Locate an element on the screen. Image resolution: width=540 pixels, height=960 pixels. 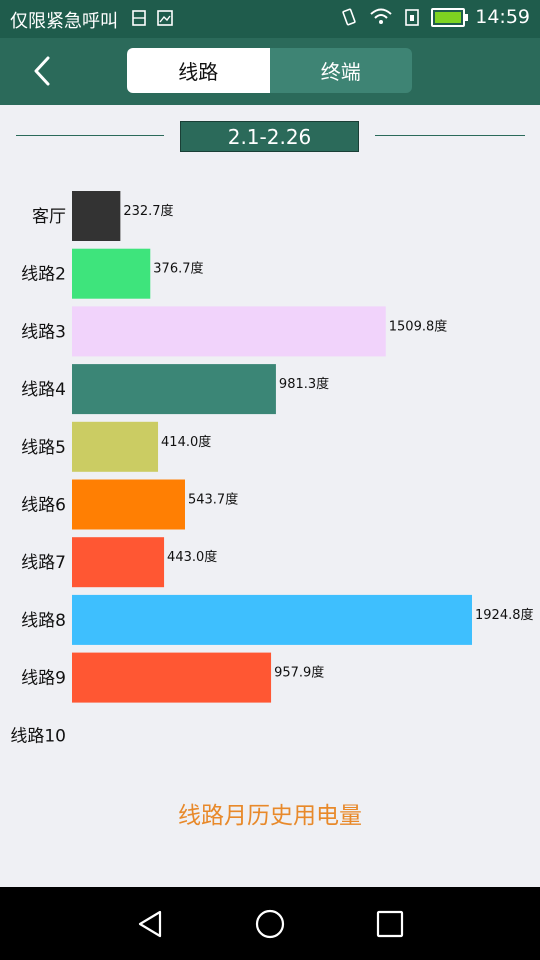
category-label: 线路5 is located at coordinates (43, 448).